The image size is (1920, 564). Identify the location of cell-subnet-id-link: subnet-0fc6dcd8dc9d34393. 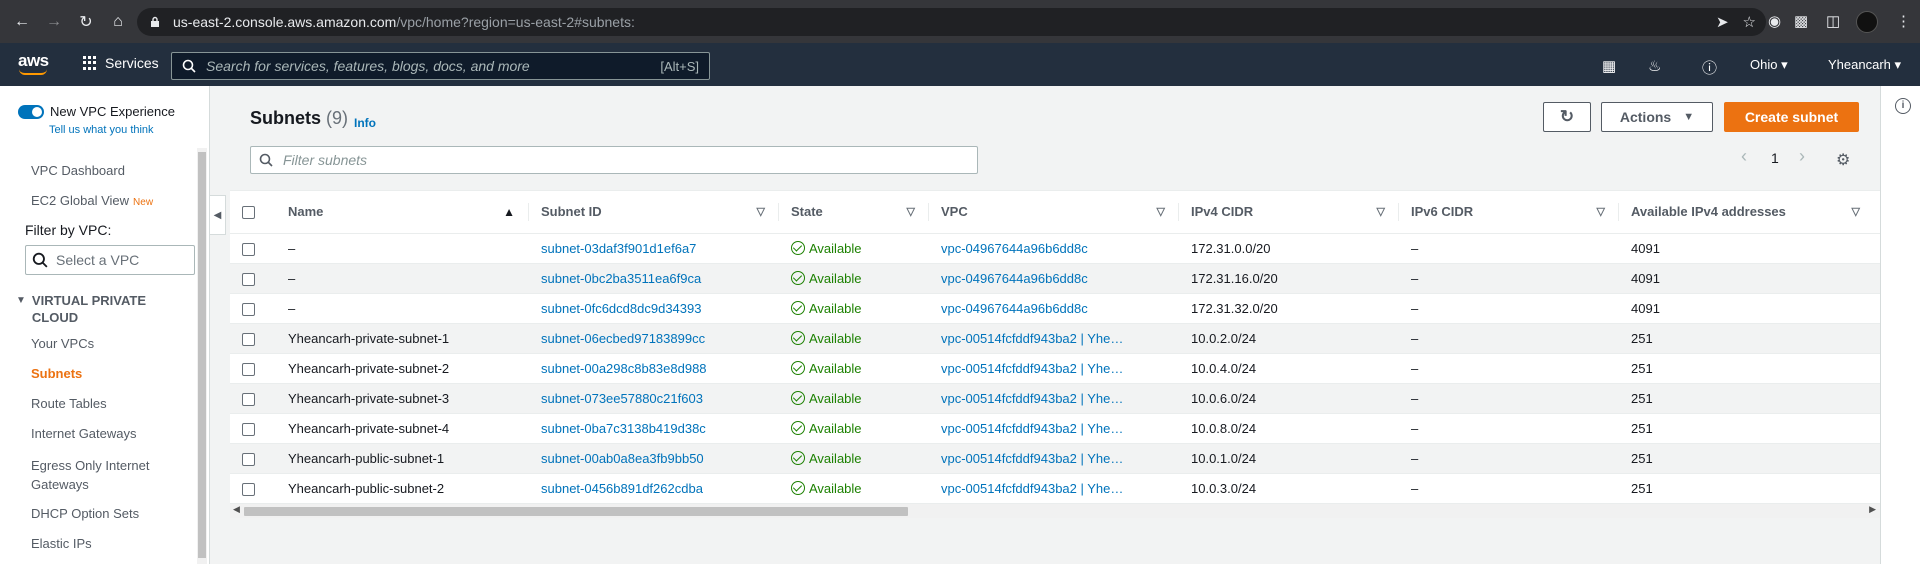
(654, 308).